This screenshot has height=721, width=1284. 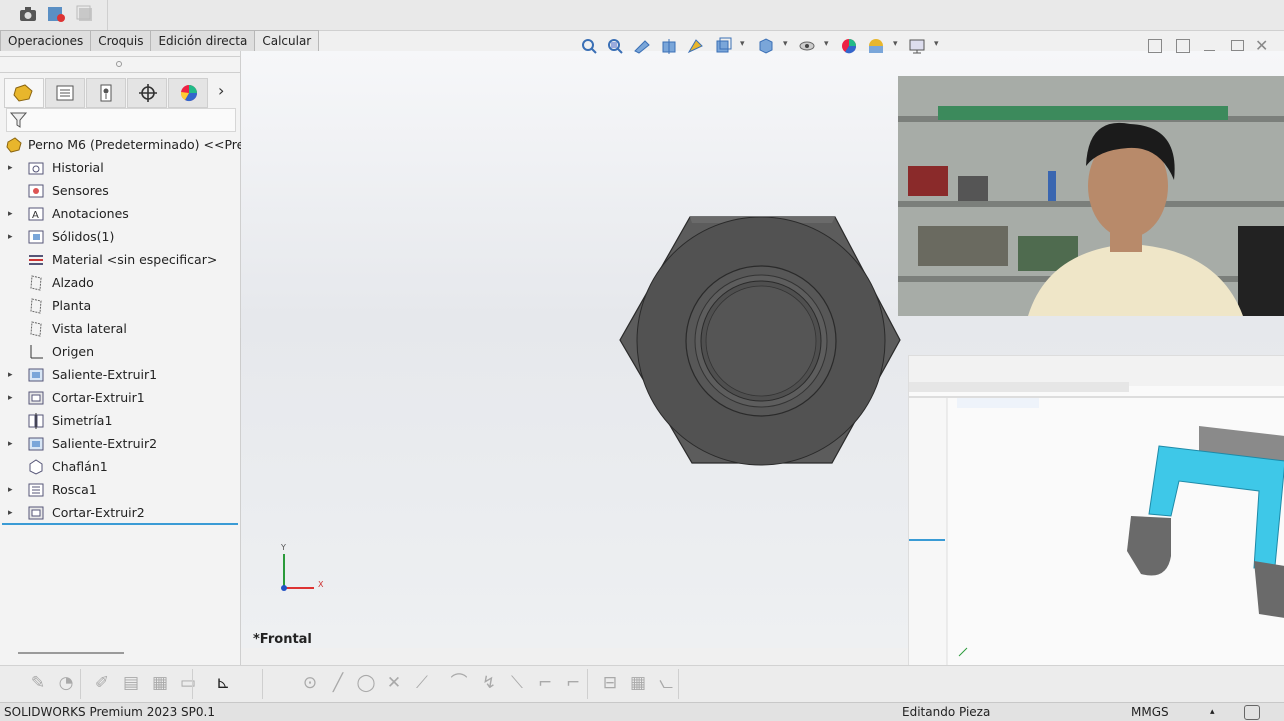 What do you see at coordinates (876, 46) in the screenshot?
I see `apply-scene-icon` at bounding box center [876, 46].